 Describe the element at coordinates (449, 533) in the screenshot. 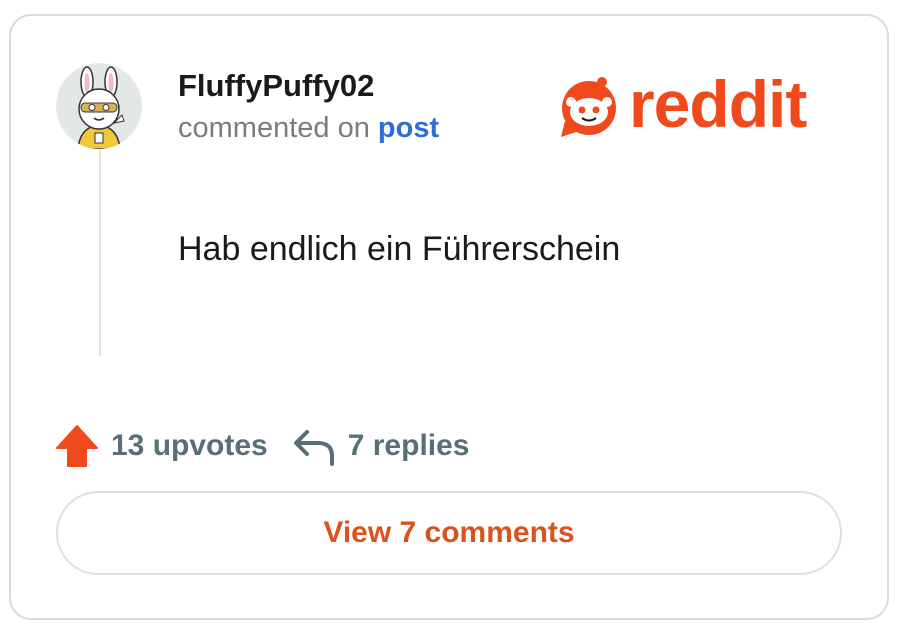

I see `view-comments-button: View 7 comments` at that location.